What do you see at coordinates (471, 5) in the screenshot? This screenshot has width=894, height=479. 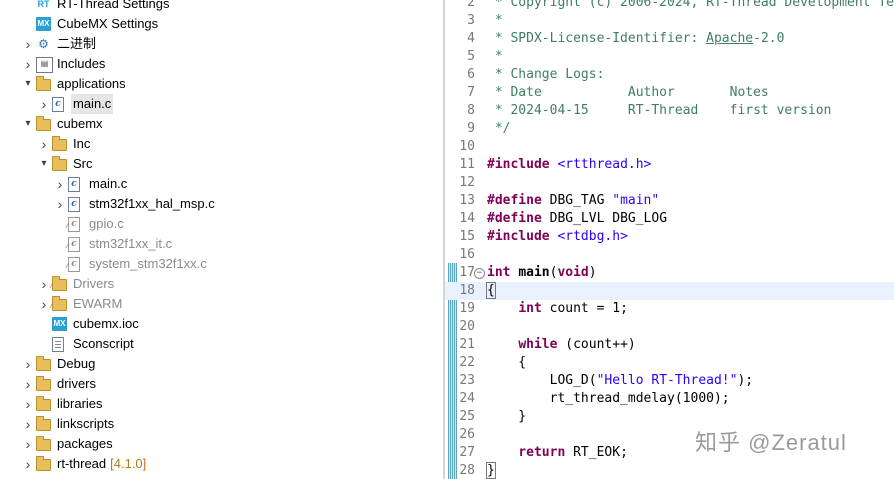 I see `line-number: 2` at bounding box center [471, 5].